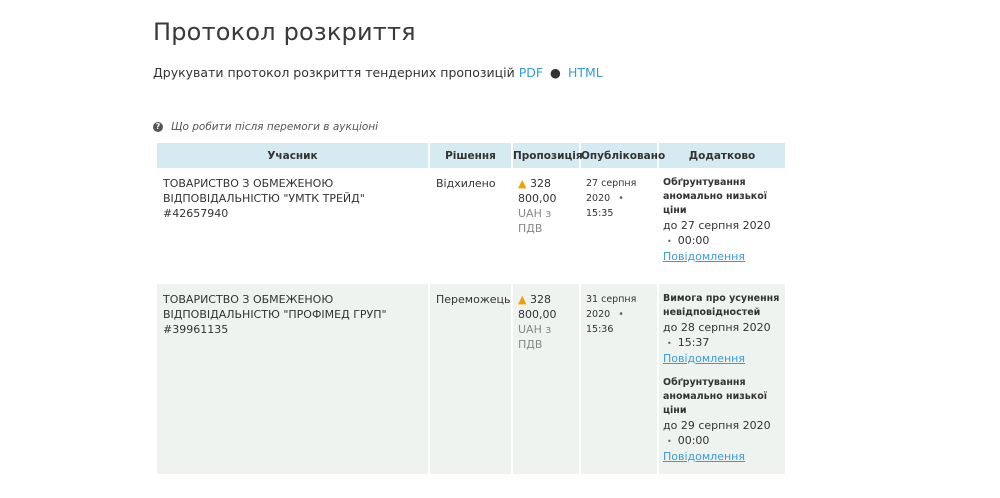 The width and height of the screenshot is (1000, 498). Describe the element at coordinates (721, 305) in the screenshot. I see `extra-title: Вимога про усунення невідповідностей` at that location.